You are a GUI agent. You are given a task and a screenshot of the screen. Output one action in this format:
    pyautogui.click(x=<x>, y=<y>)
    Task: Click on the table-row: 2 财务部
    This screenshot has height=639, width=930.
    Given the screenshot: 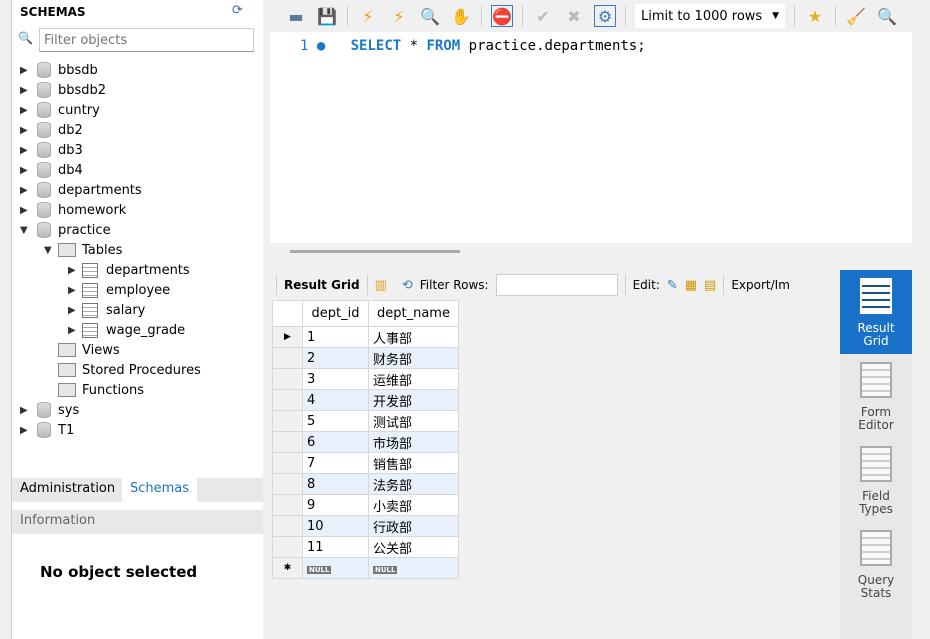 What is the action you would take?
    pyautogui.click(x=365, y=358)
    